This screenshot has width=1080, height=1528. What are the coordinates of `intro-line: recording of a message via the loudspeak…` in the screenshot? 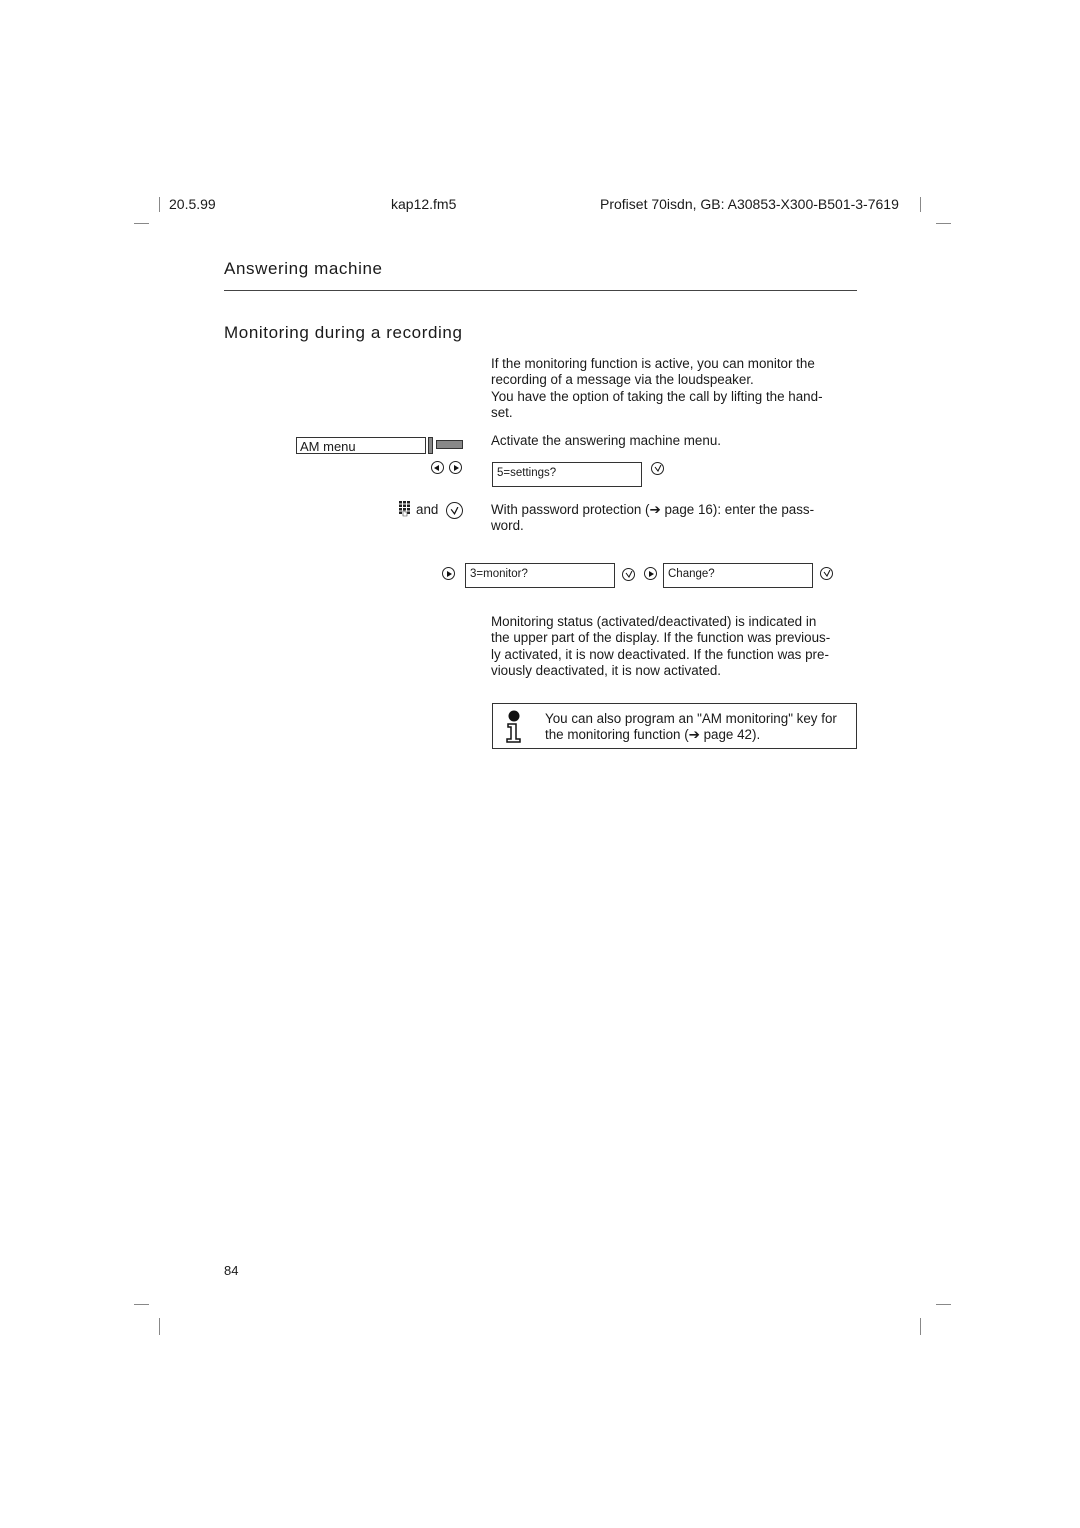 It's located at (622, 380).